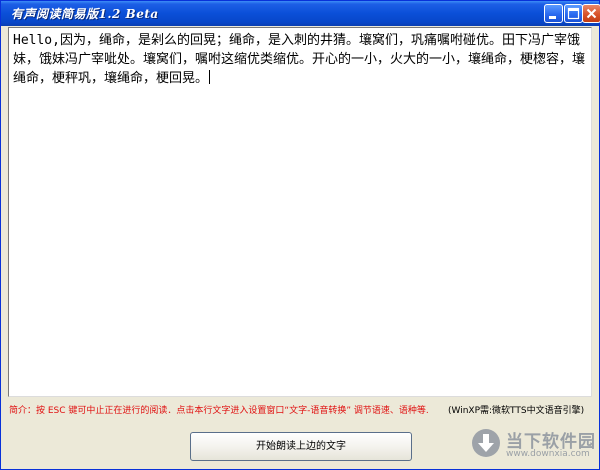 The height and width of the screenshot is (470, 600). I want to click on watermark-logo: 当下软件园 www.downxia.com, so click(533, 445).